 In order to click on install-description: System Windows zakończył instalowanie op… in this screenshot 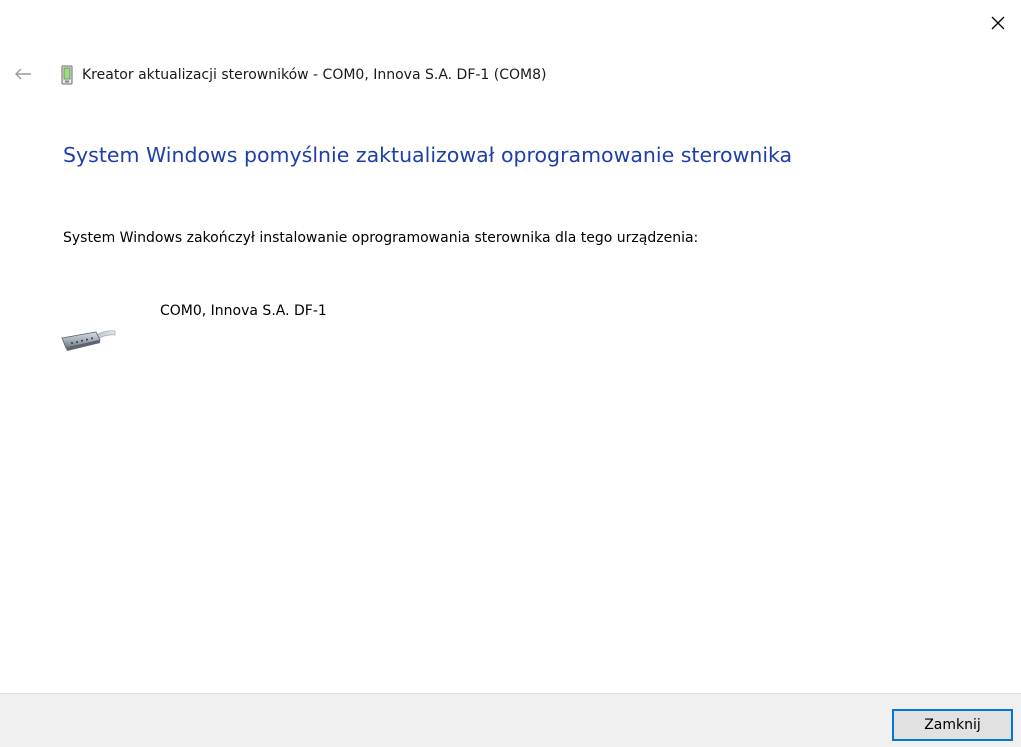, I will do `click(381, 238)`.